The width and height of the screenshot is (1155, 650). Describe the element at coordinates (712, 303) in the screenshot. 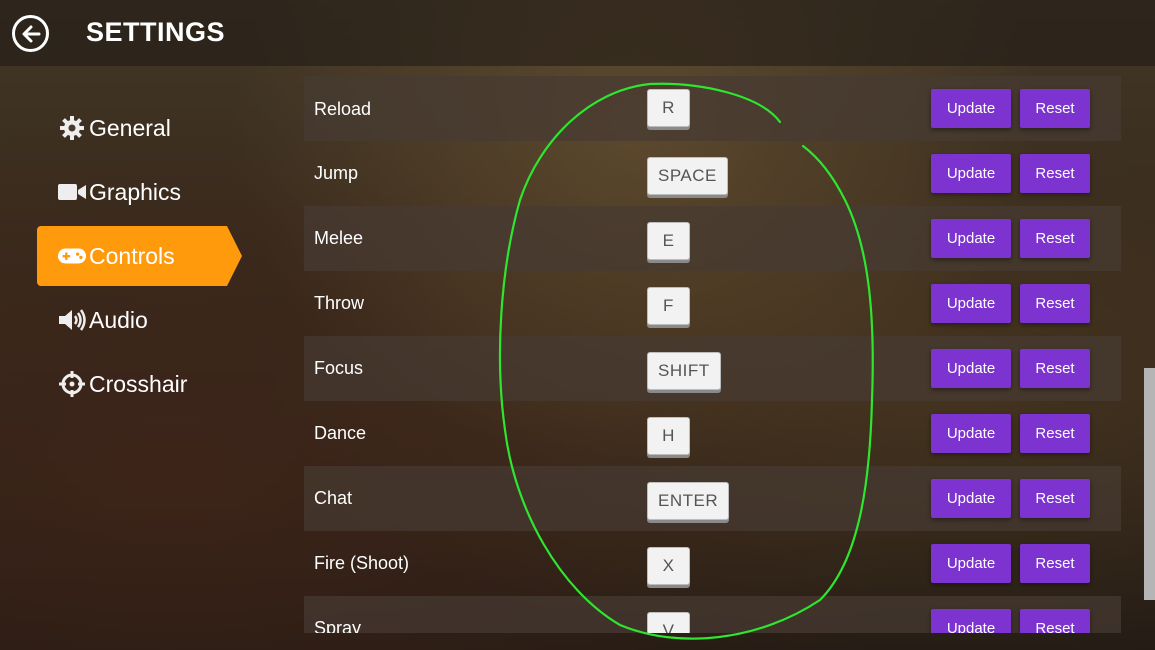

I see `control-row-throw: Throw F Update Reset` at that location.